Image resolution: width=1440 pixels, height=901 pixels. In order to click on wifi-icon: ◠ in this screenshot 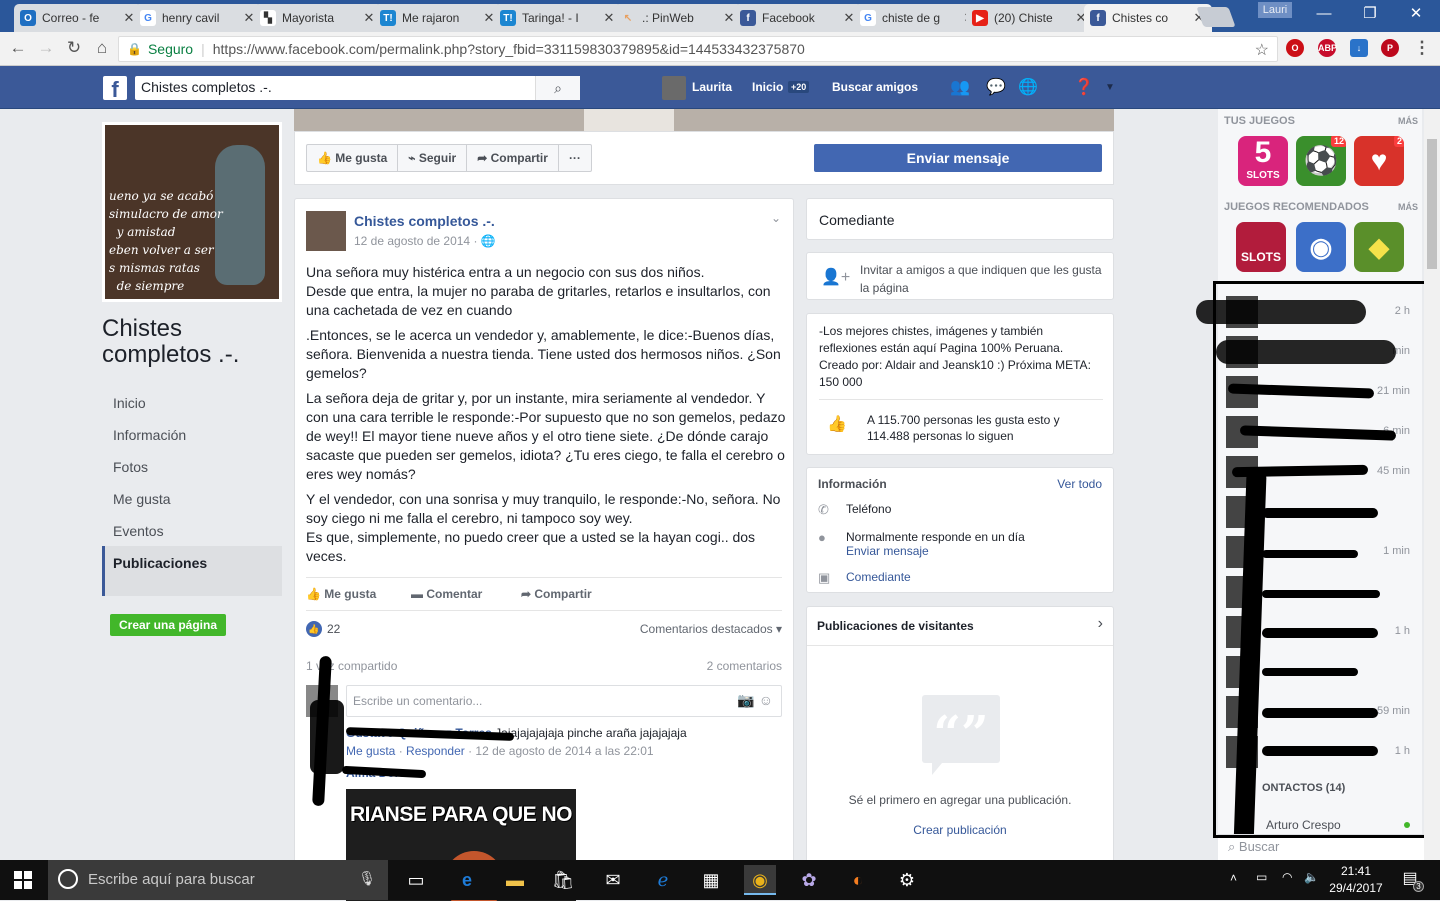, I will do `click(1287, 877)`.